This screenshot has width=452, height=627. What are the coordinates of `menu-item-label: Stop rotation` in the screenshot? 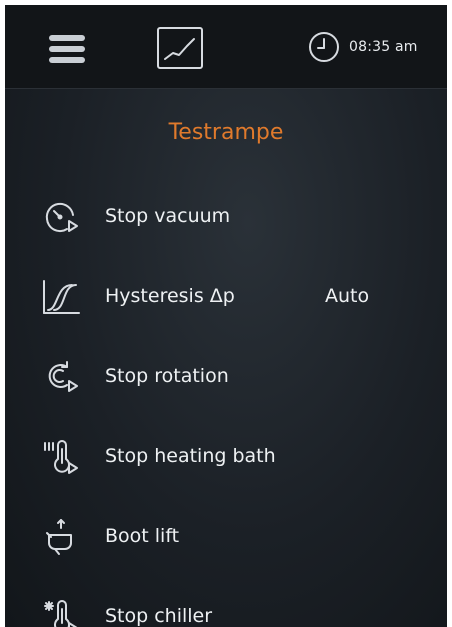 It's located at (167, 376).